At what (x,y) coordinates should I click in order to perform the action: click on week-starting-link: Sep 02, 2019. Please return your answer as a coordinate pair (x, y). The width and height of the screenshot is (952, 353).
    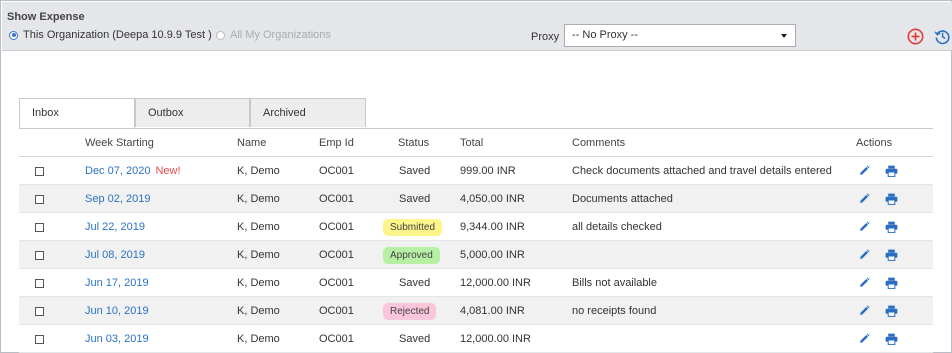
    Looking at the image, I should click on (117, 199).